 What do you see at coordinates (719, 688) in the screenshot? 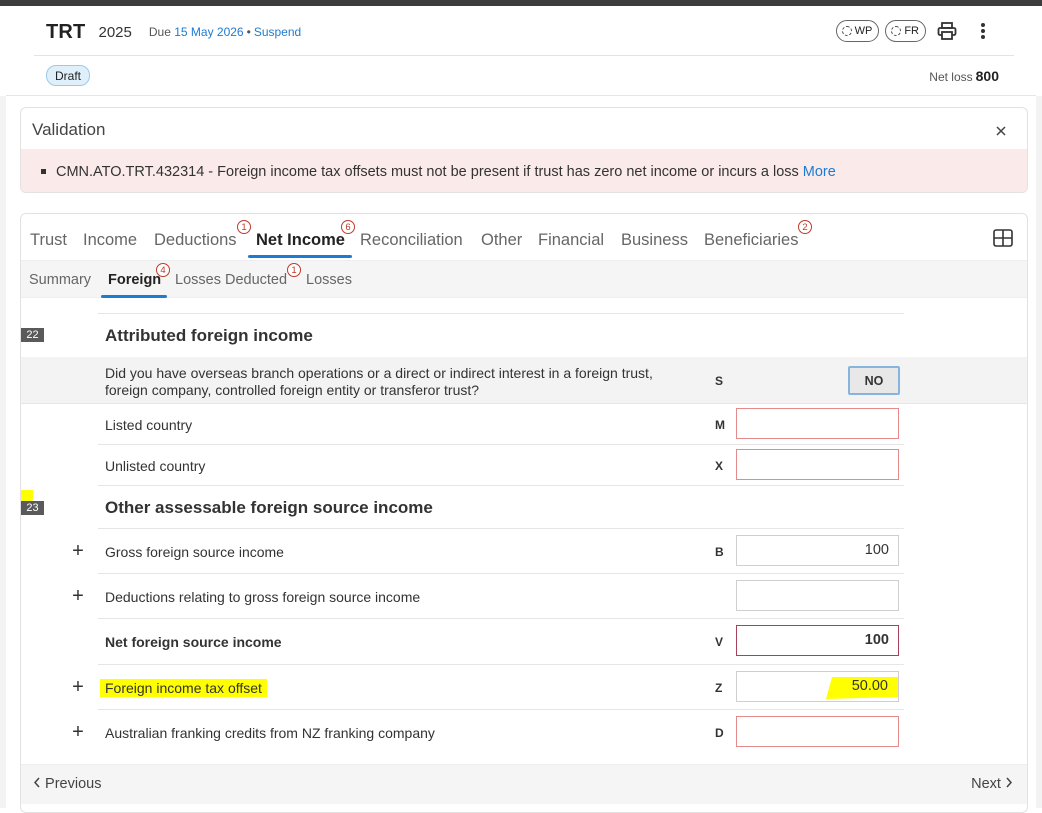
I see `code-z: Z` at bounding box center [719, 688].